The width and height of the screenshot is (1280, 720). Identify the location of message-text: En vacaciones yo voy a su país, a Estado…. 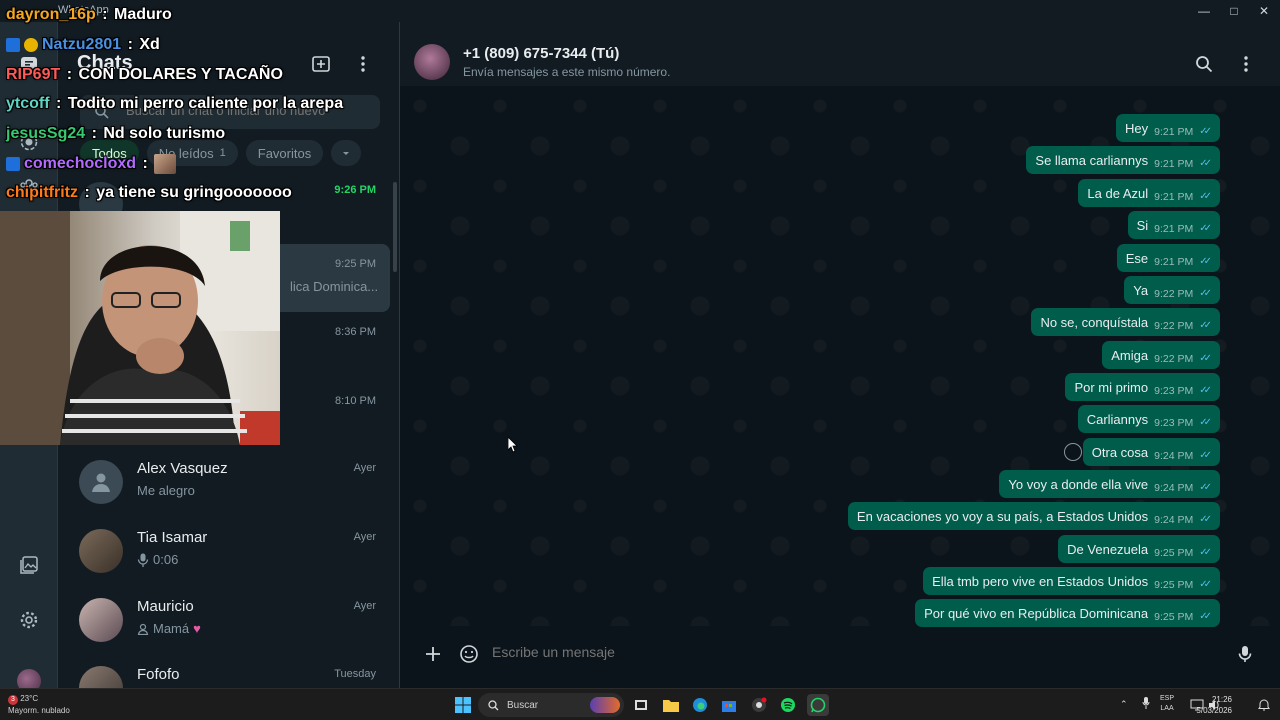
(1002, 516).